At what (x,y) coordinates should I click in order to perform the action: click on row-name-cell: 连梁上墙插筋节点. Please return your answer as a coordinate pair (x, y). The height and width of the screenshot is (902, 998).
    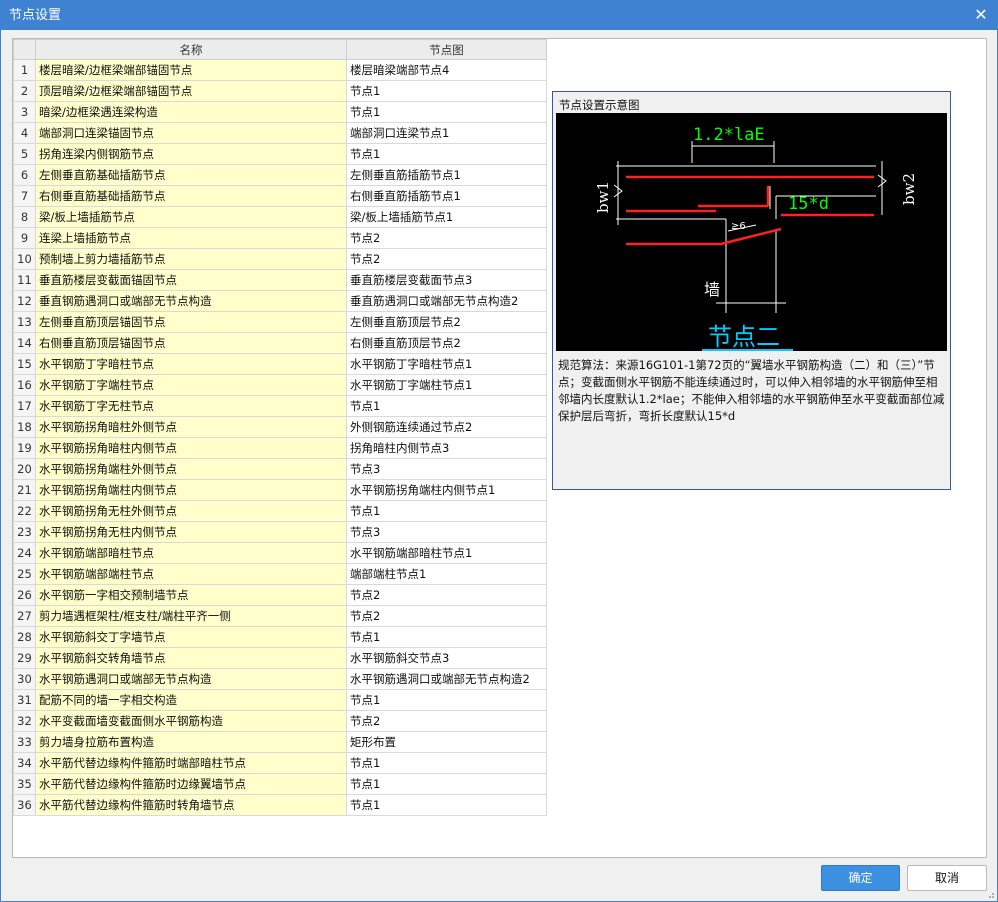
    Looking at the image, I should click on (191, 238).